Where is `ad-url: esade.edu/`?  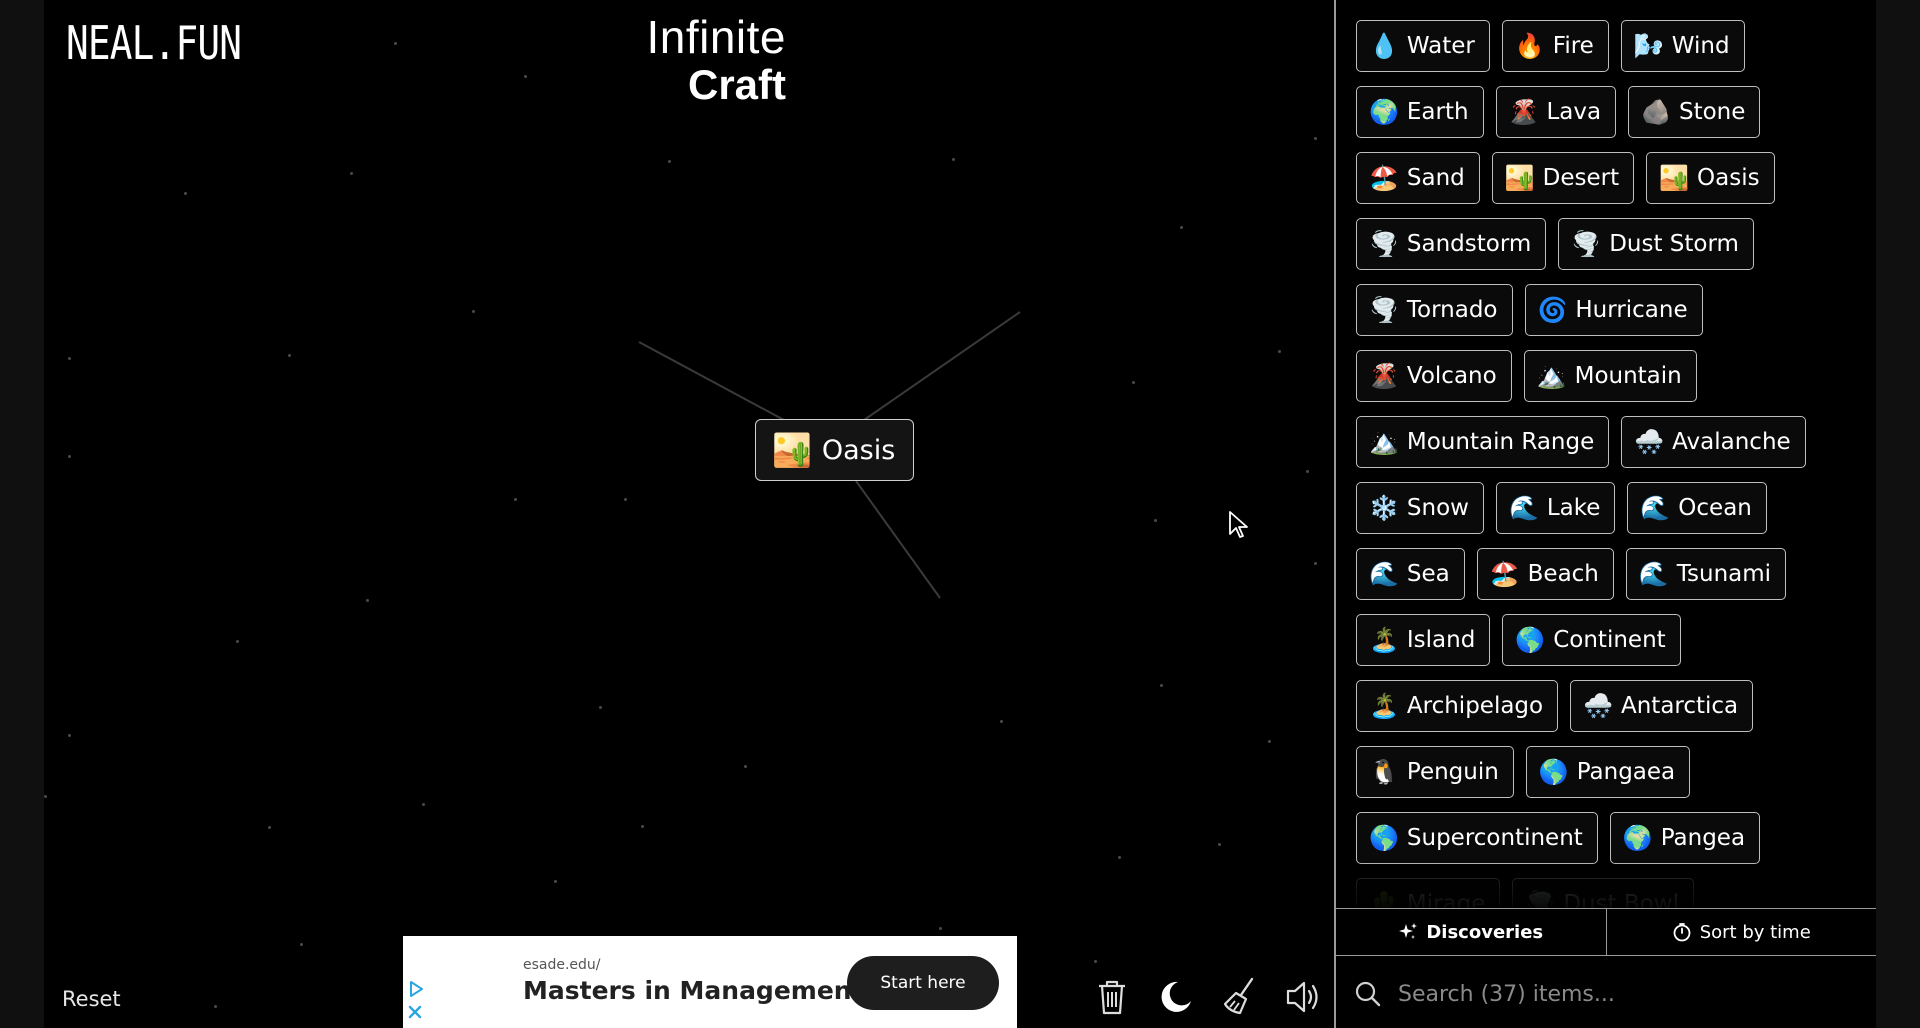
ad-url: esade.edu/ is located at coordinates (562, 965).